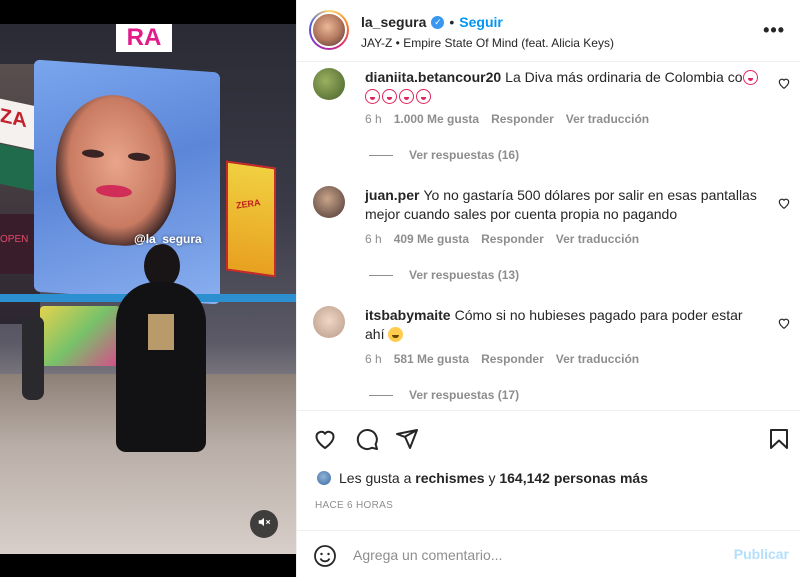 The width and height of the screenshot is (800, 577). I want to click on person-shirt, so click(161, 332).